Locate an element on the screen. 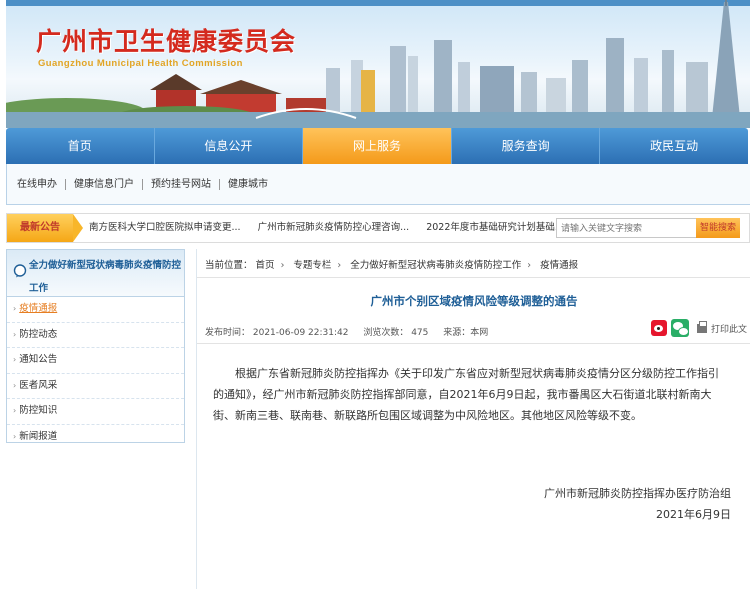 This screenshot has width=750, height=589. sidebar-item-label: 防控知识 is located at coordinates (38, 410).